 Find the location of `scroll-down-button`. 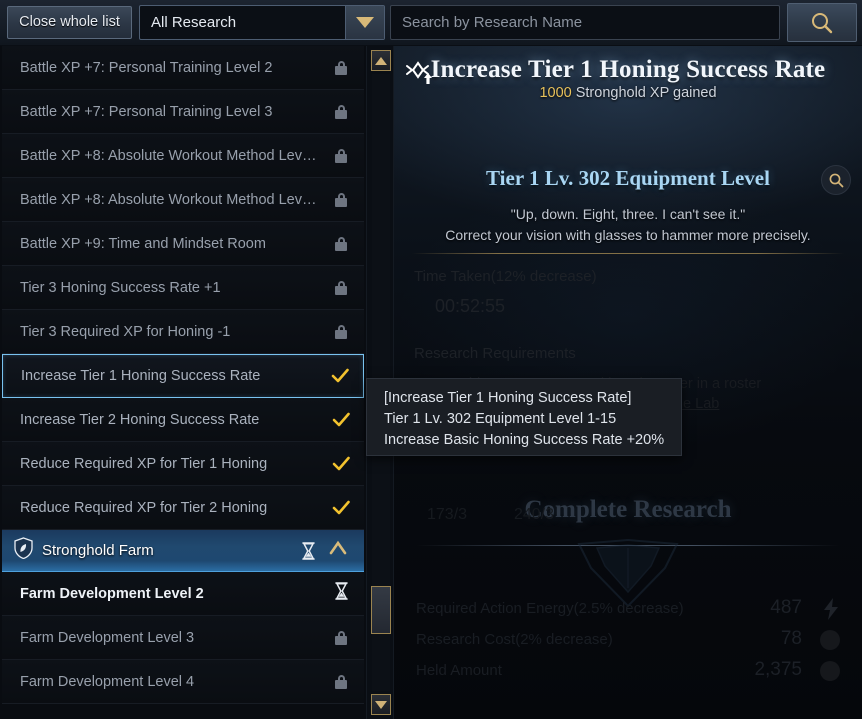

scroll-down-button is located at coordinates (381, 704).